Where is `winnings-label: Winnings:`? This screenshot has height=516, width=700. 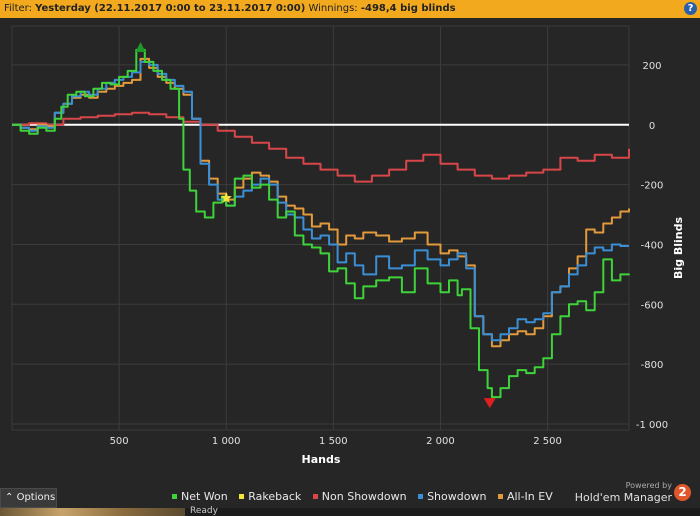
winnings-label: Winnings: is located at coordinates (333, 8).